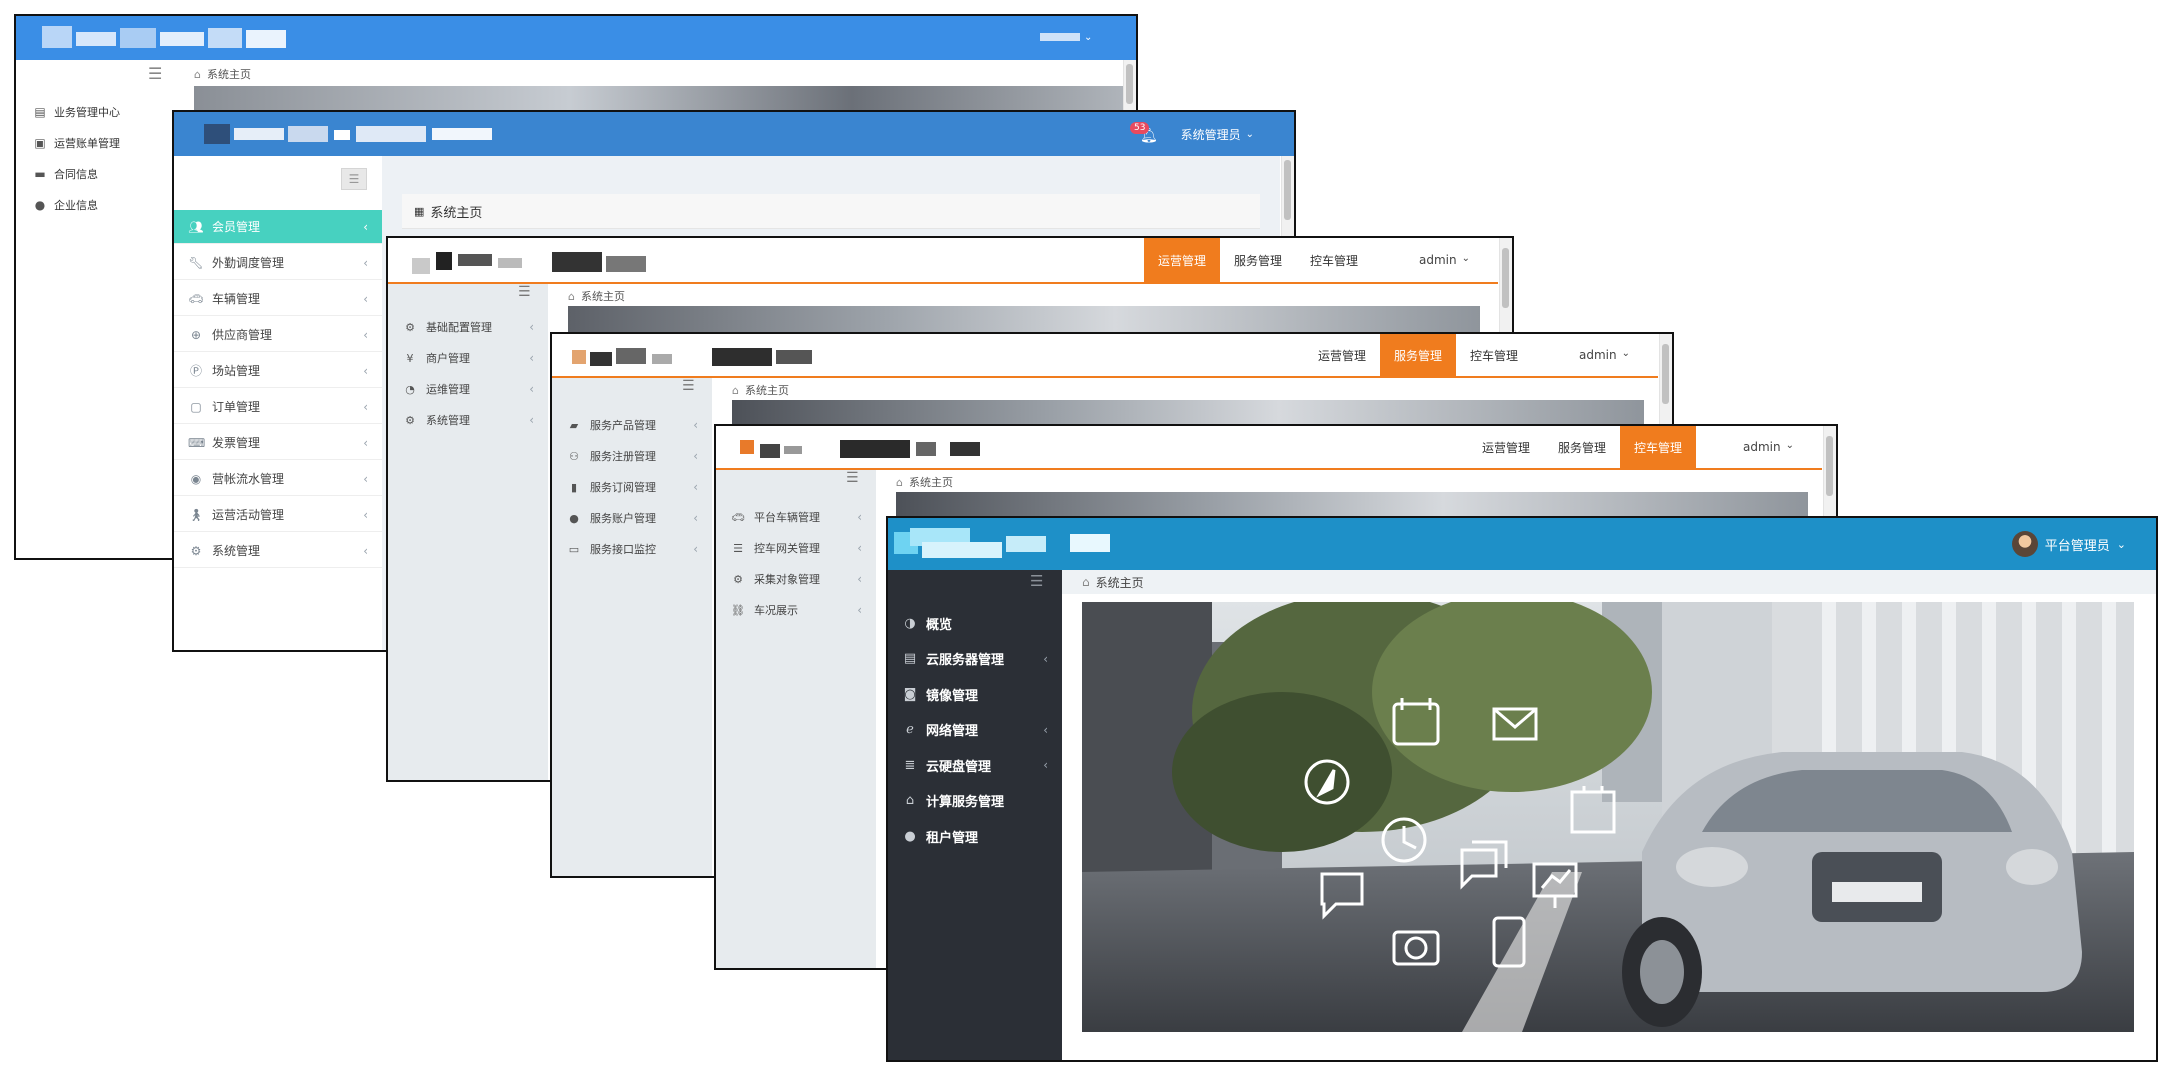 The width and height of the screenshot is (2172, 1070). Describe the element at coordinates (2068, 544) in the screenshot. I see `user-menu: 平台管理员 ⌄` at that location.